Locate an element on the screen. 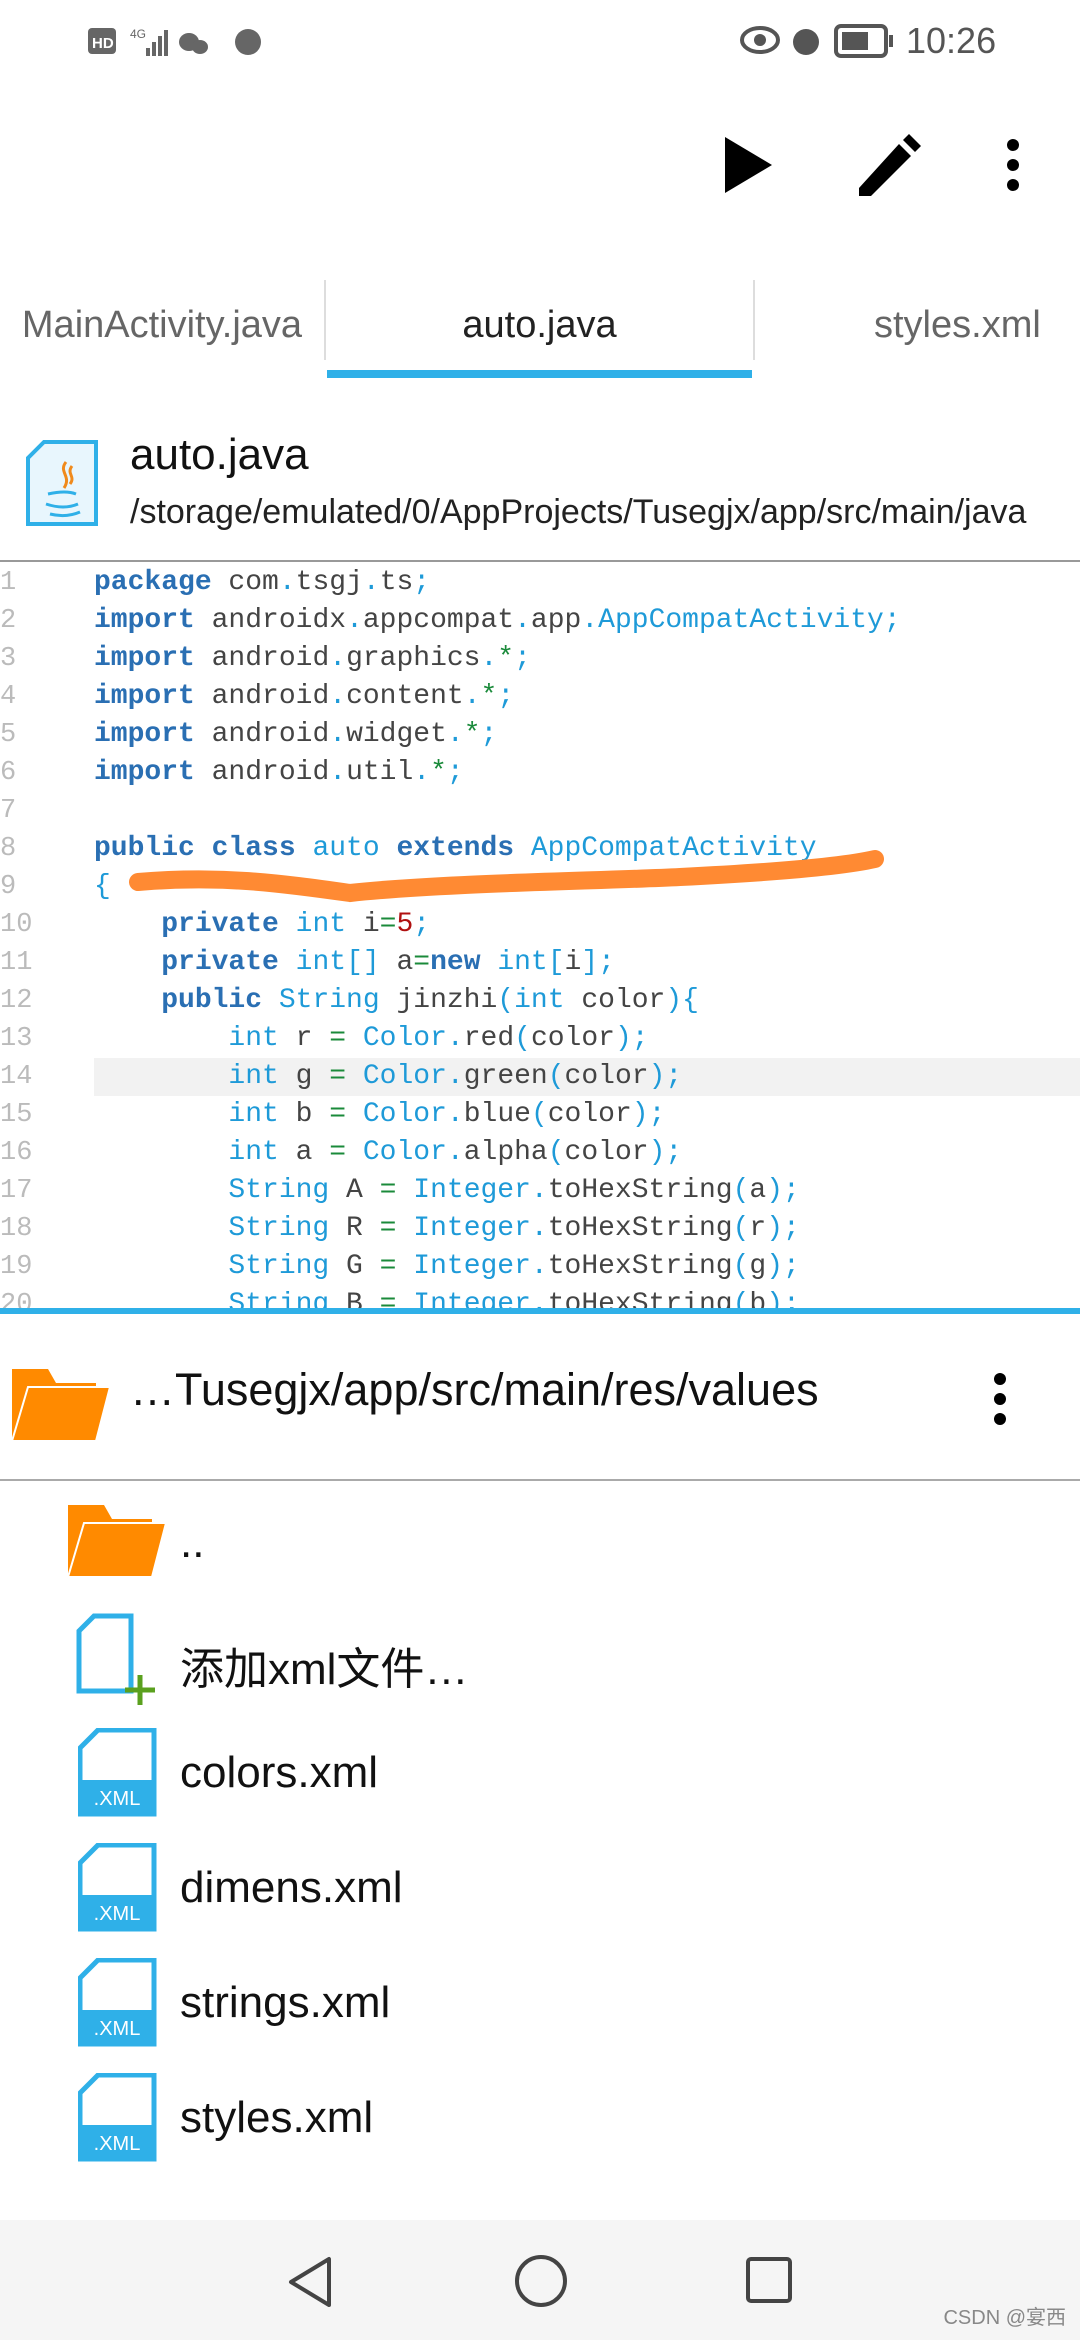  code-line: 18 String R = Integer.toHexString(r); is located at coordinates (540, 1229).